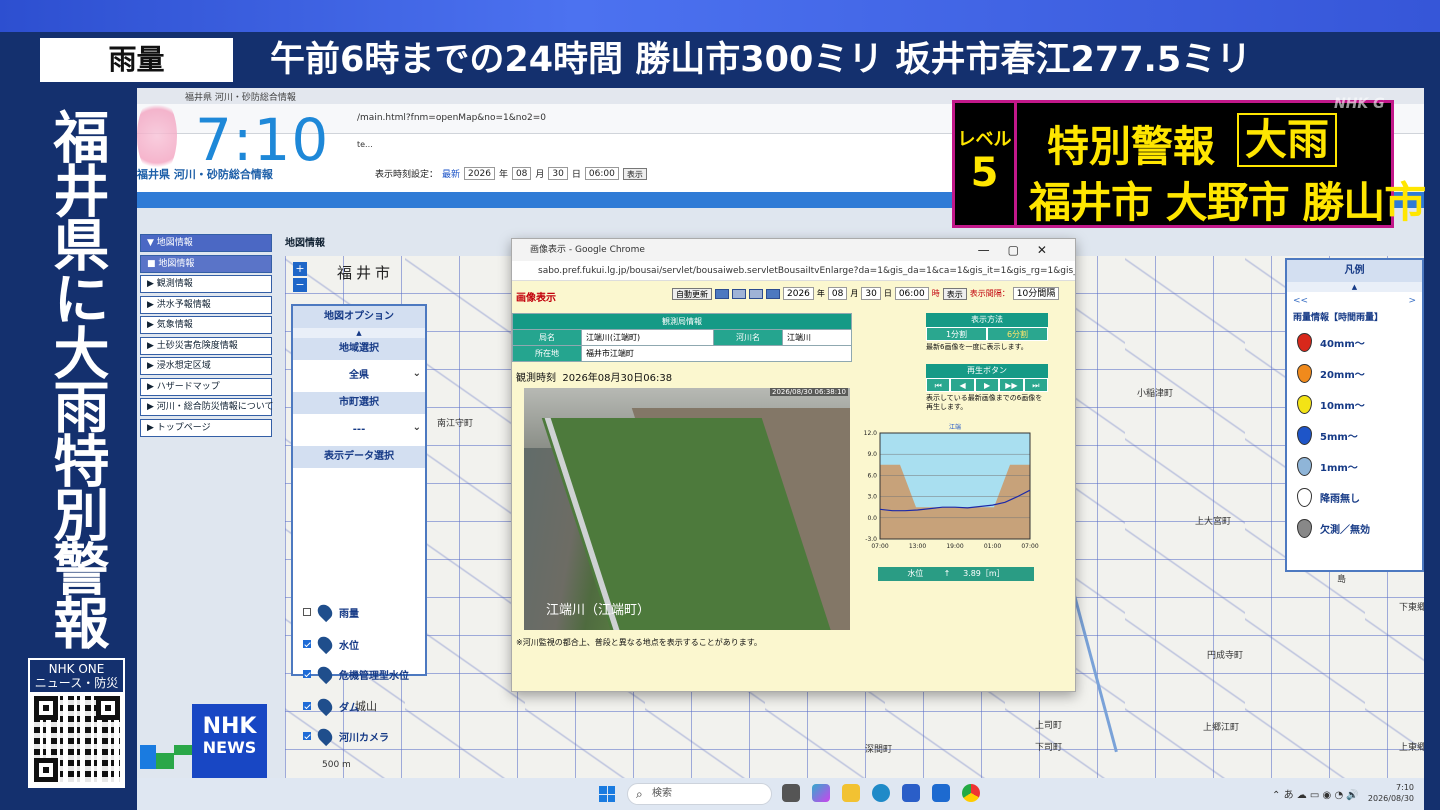 The width and height of the screenshot is (1440, 810). Describe the element at coordinates (954, 546) in the screenshot. I see `chart-x-tick-label: 19:00` at that location.